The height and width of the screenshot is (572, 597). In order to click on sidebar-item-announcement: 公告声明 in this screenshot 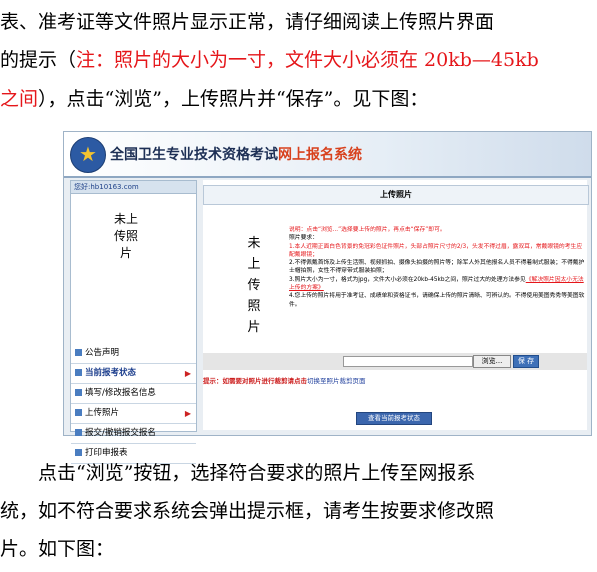, I will do `click(133, 354)`.